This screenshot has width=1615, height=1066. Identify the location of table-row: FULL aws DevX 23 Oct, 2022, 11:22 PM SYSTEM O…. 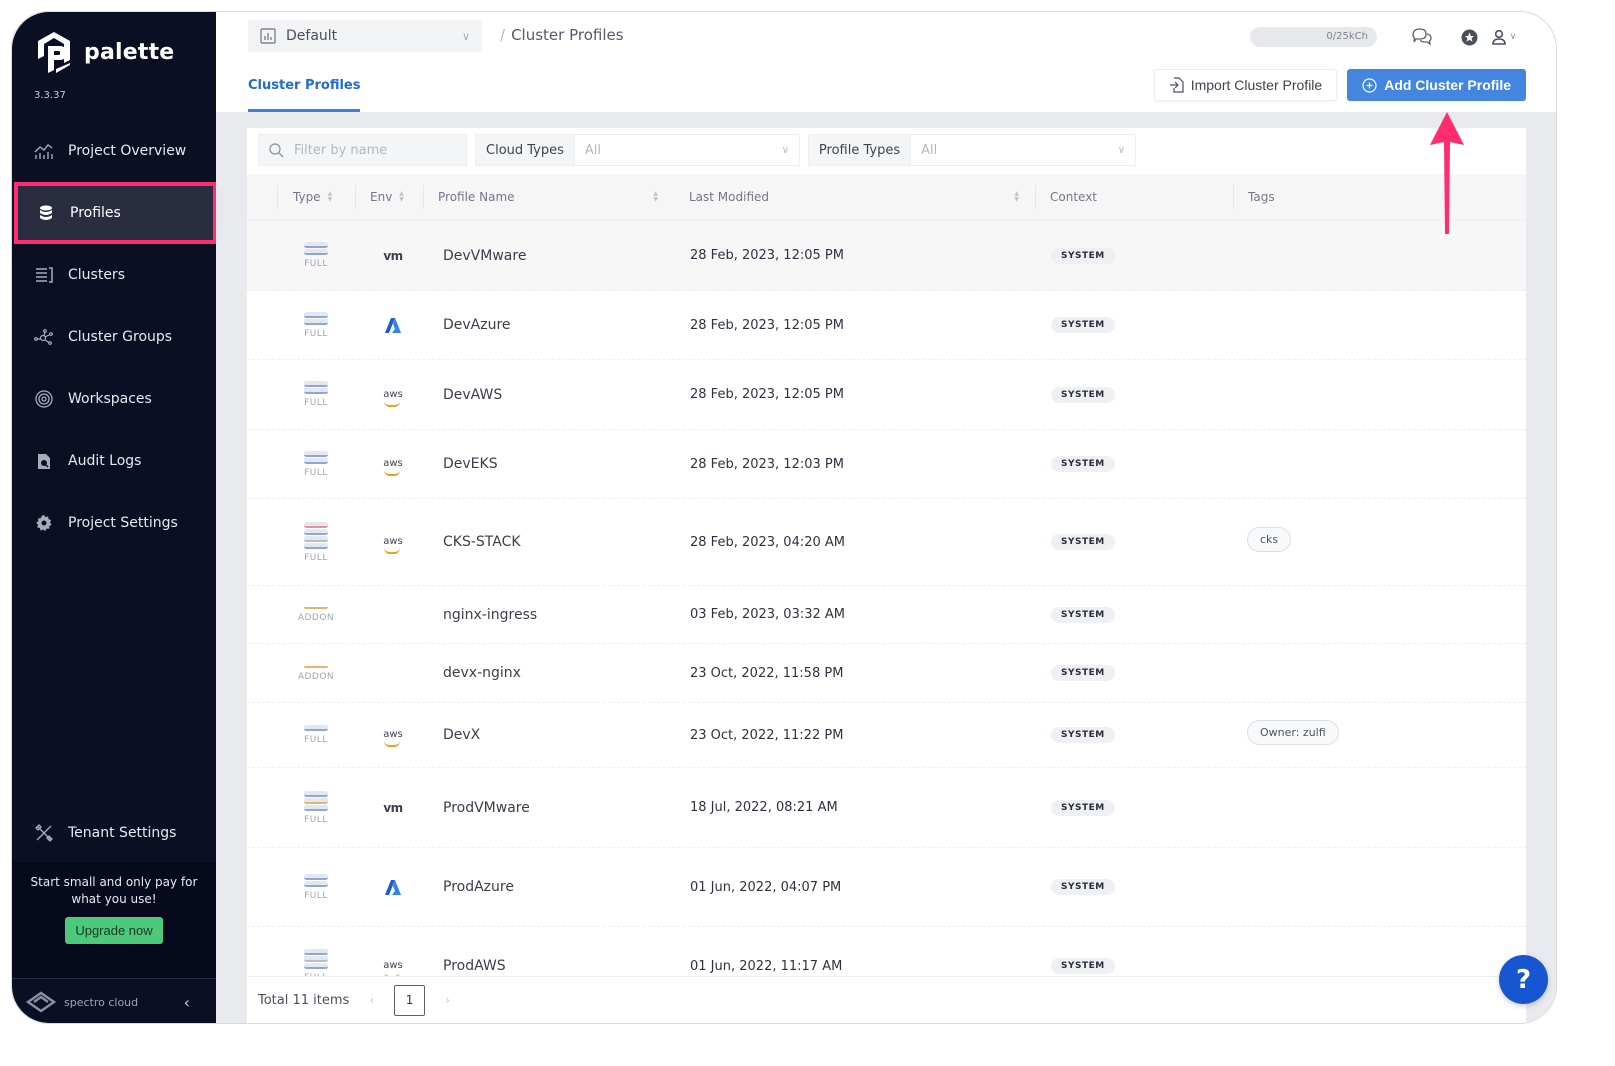
(886, 735).